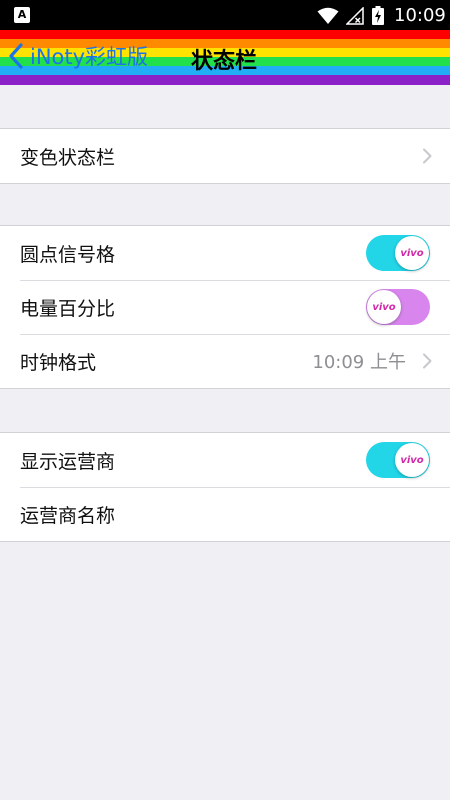 The width and height of the screenshot is (450, 800). I want to click on row-carrier-name: 运营商名称, so click(225, 514).